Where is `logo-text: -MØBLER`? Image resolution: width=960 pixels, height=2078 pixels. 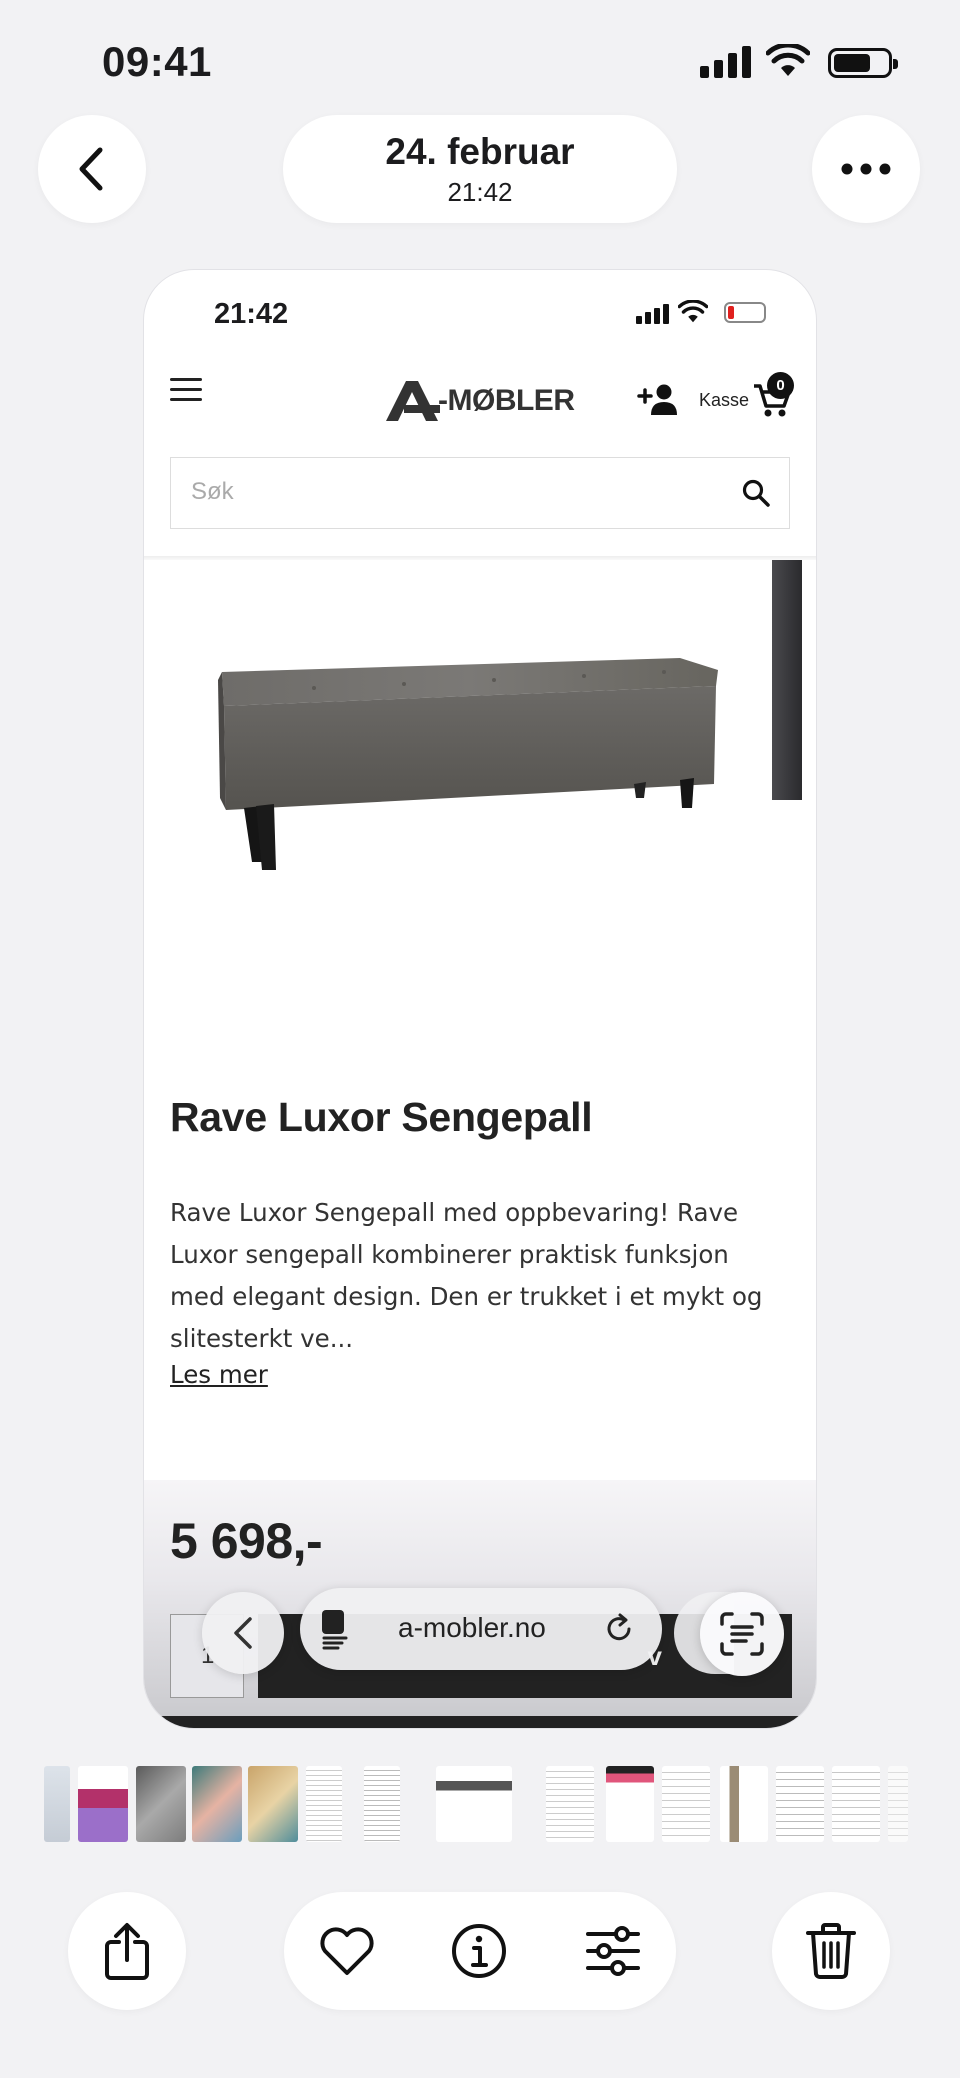
logo-text: -MØBLER is located at coordinates (506, 400).